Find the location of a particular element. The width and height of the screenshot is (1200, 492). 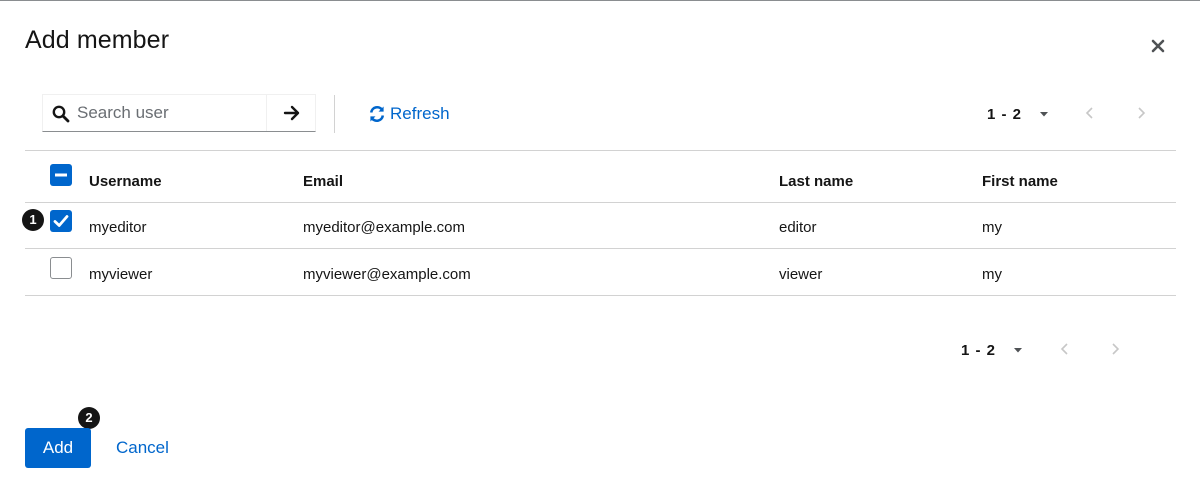

search-submit-button is located at coordinates (291, 113).